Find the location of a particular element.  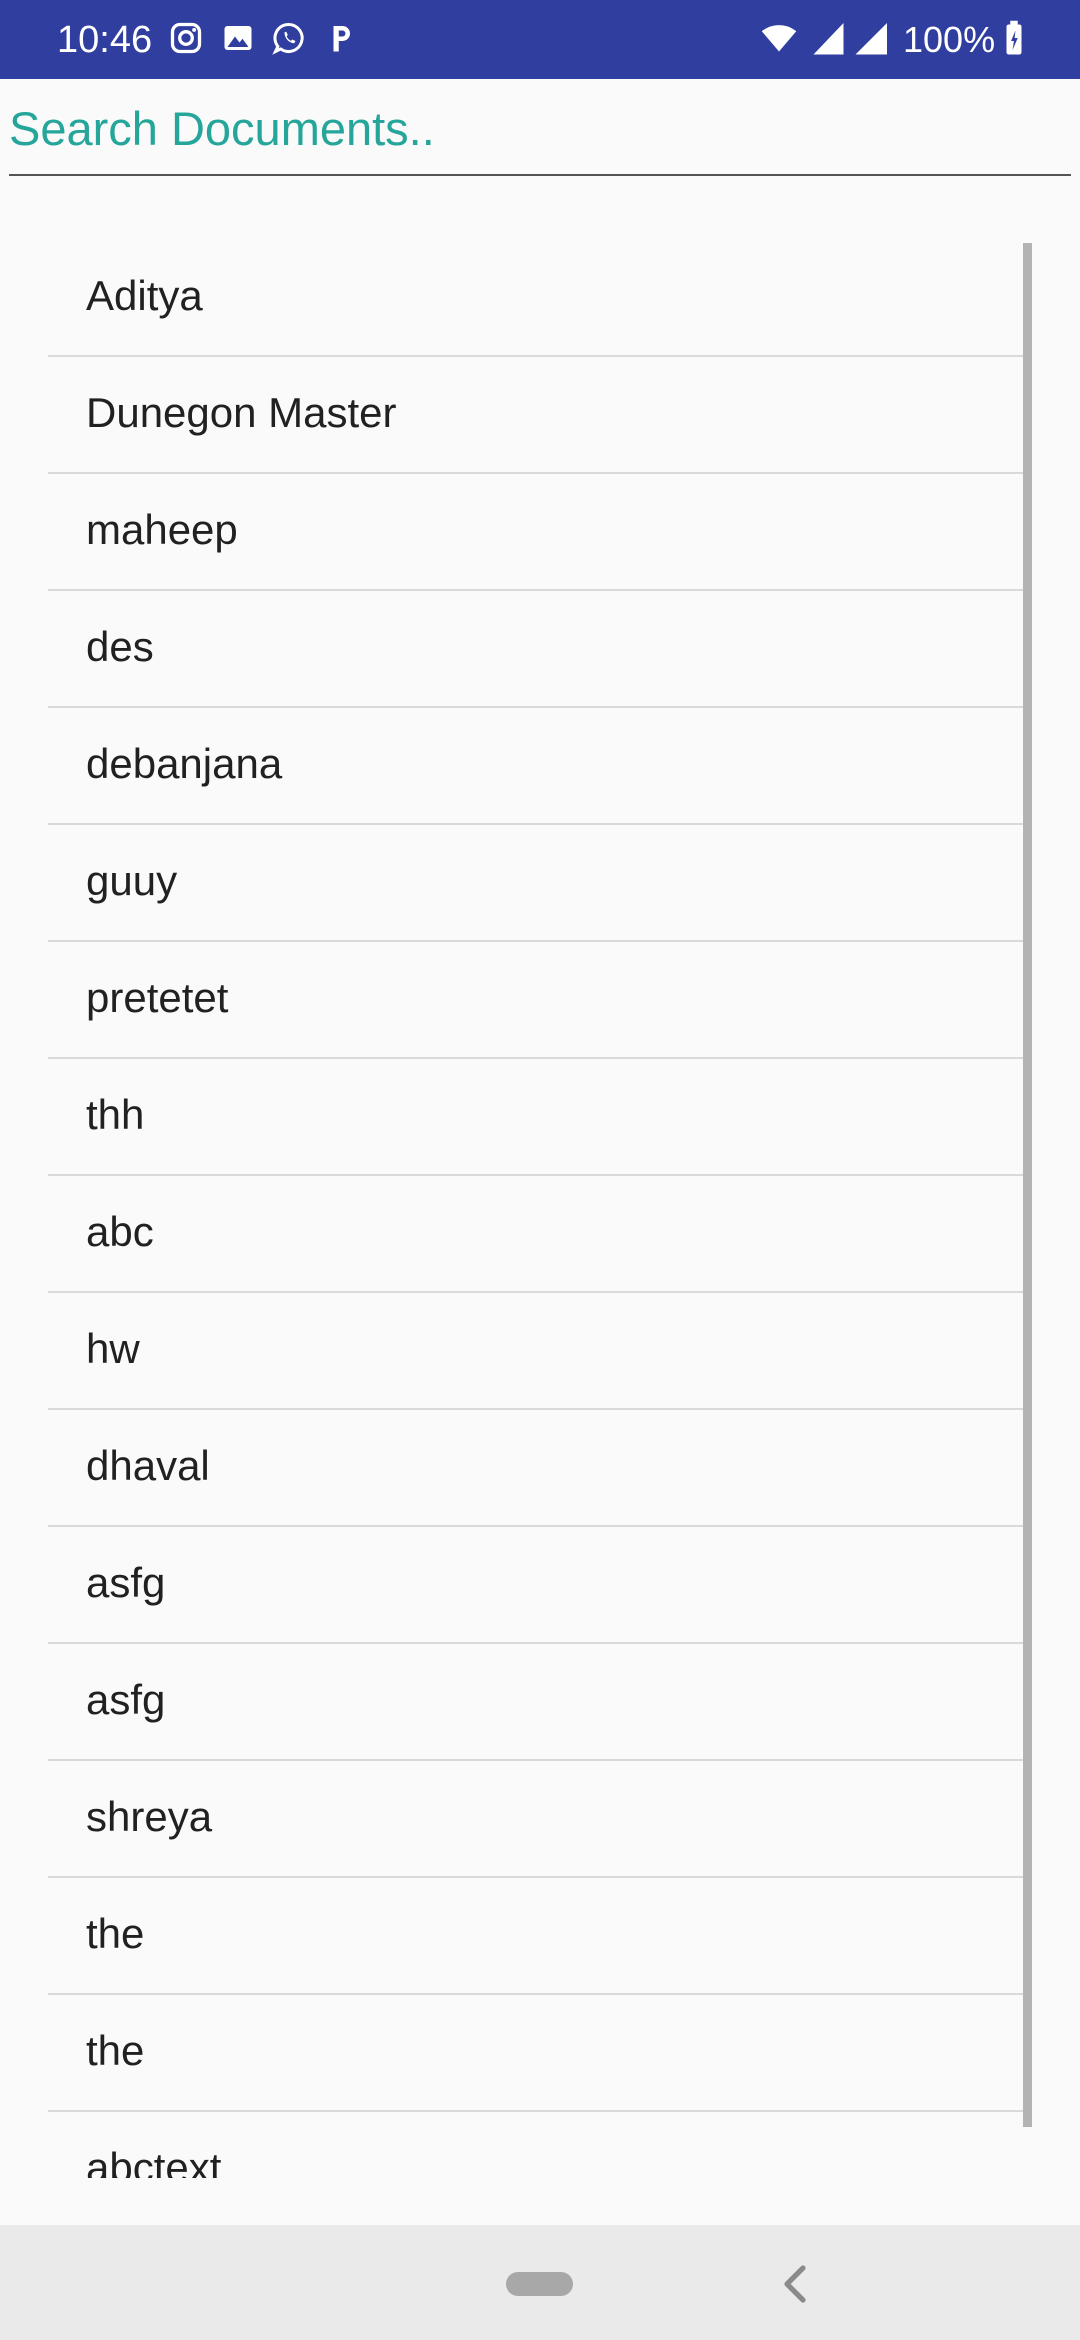

status-time: 10:46 is located at coordinates (105, 40).